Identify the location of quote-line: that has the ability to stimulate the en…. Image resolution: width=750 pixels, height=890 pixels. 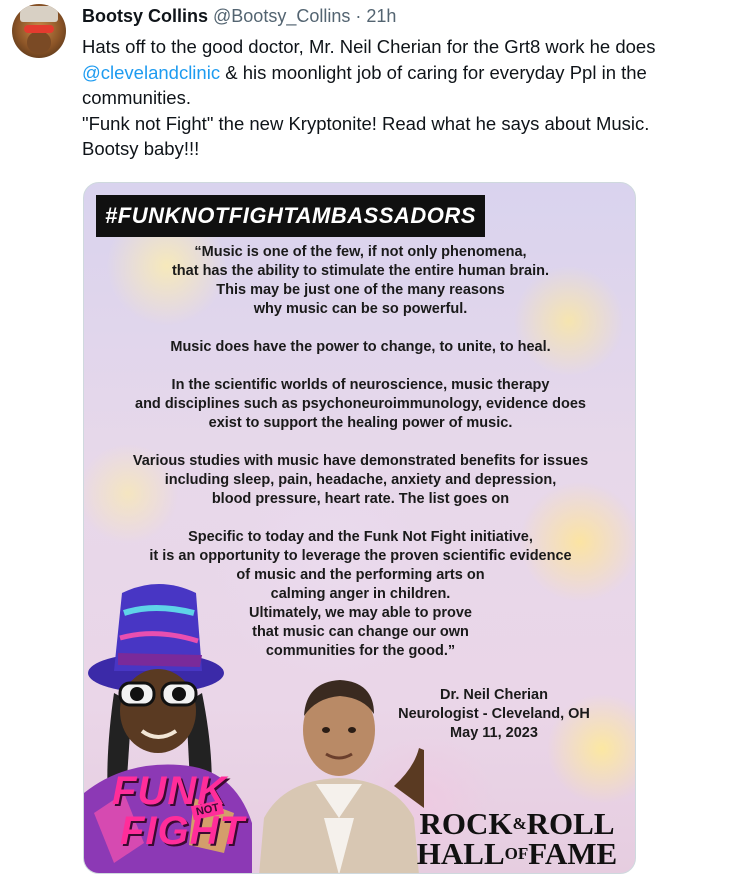
(360, 271).